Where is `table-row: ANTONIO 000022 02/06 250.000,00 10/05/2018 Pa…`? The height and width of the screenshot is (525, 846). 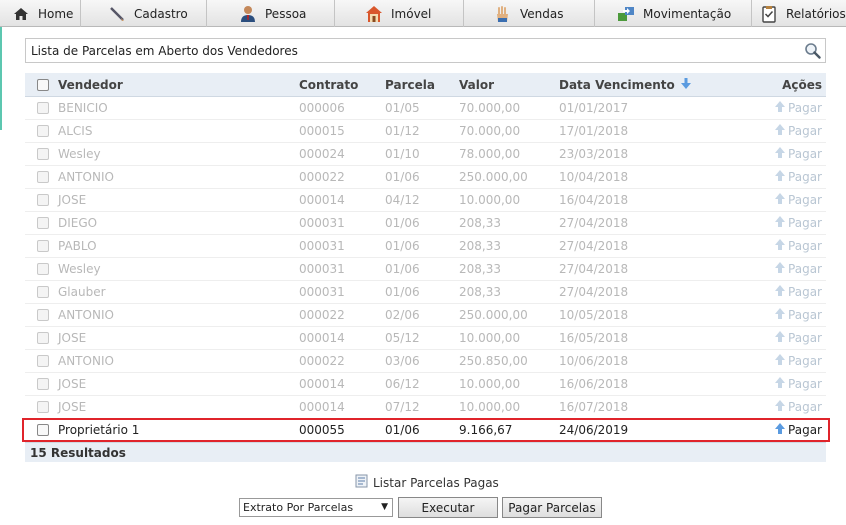 table-row: ANTONIO 000022 02/06 250.000,00 10/05/2018 Pa… is located at coordinates (425, 315).